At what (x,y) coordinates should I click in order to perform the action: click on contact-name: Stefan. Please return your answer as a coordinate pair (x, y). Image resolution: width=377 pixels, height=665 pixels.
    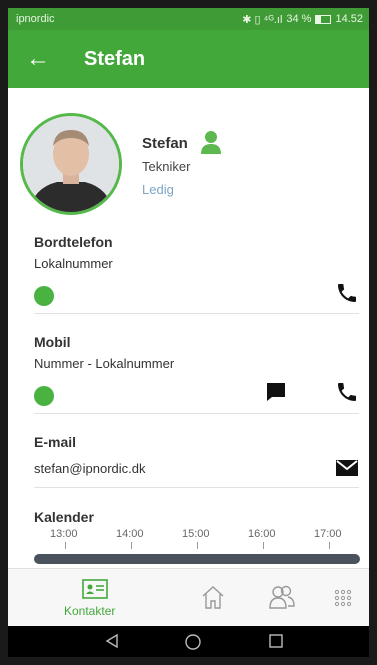
    Looking at the image, I should click on (165, 143).